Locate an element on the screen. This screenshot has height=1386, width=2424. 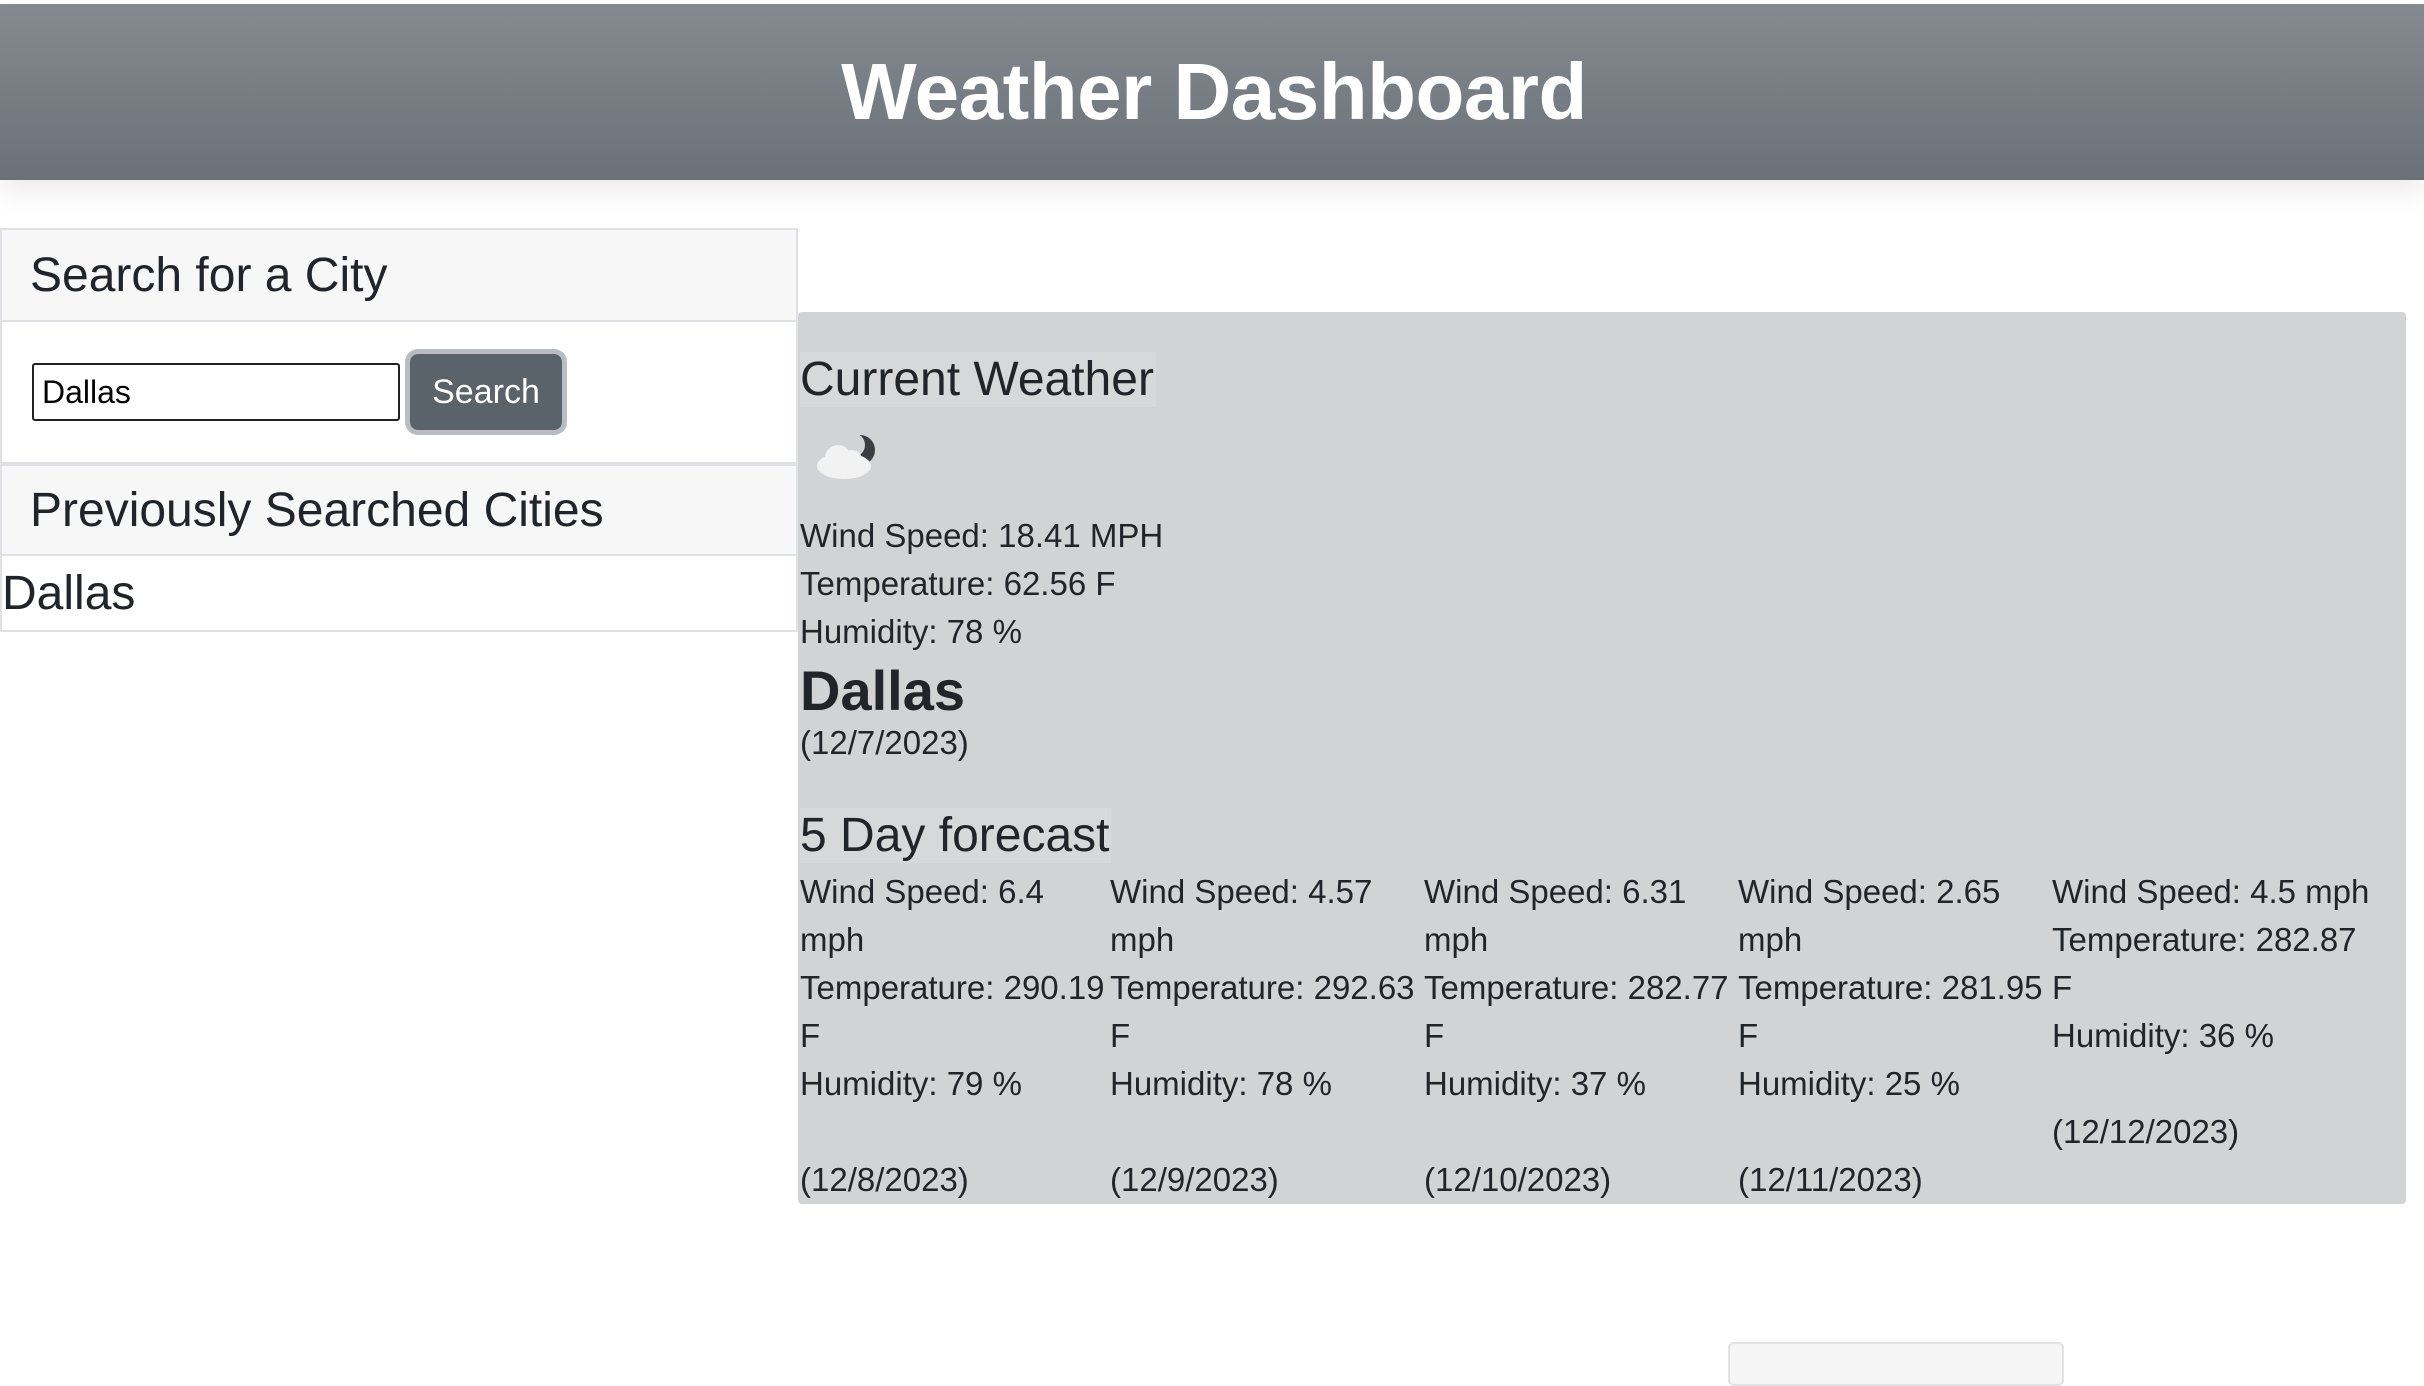
forecast-humidity: Humidity: 37 % is located at coordinates (1535, 1083).